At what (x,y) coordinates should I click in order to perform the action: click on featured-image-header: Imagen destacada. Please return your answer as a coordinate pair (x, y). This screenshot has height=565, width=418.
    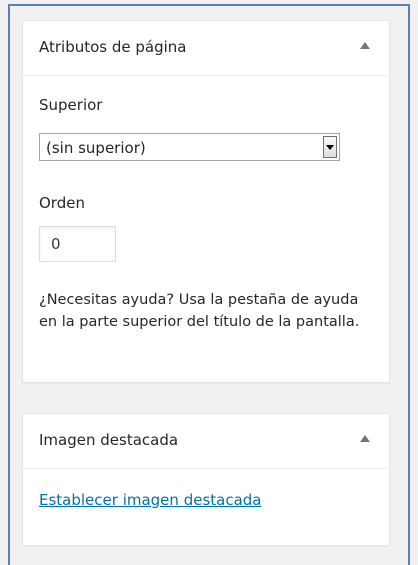
    Looking at the image, I should click on (206, 441).